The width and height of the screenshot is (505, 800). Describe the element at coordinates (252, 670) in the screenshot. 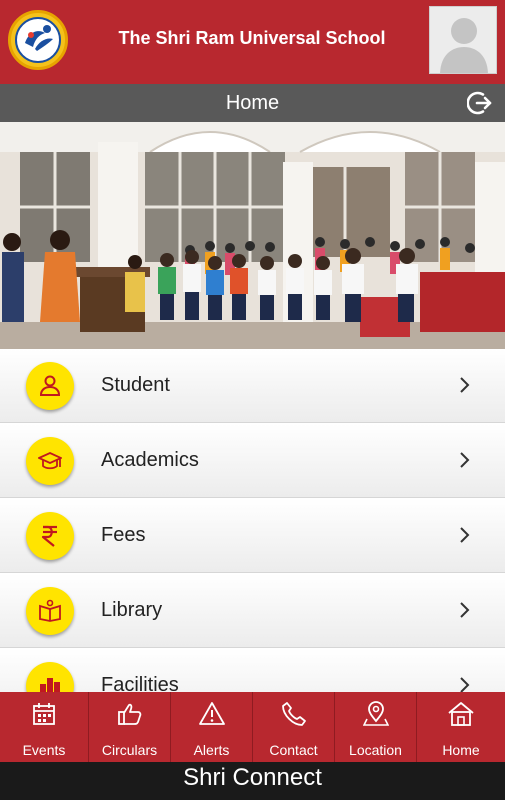

I see `menu-item-facilities: Facilities` at that location.